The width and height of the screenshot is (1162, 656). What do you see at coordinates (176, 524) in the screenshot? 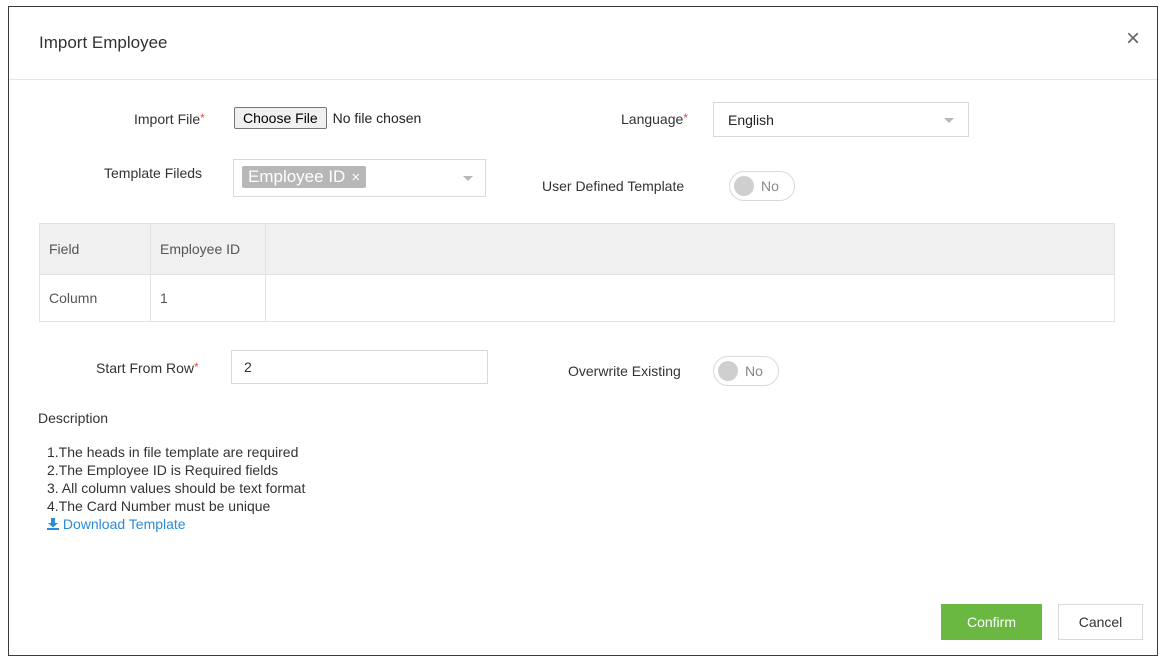
I see `download-template-link: Download Template` at bounding box center [176, 524].